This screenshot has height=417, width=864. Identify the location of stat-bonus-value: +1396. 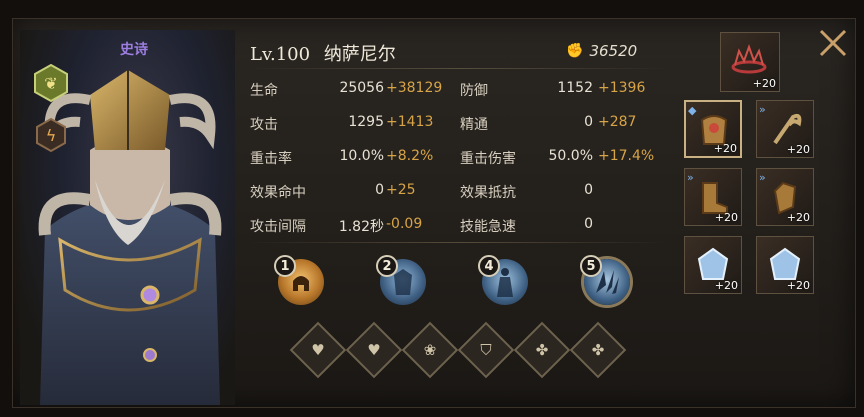
(622, 88).